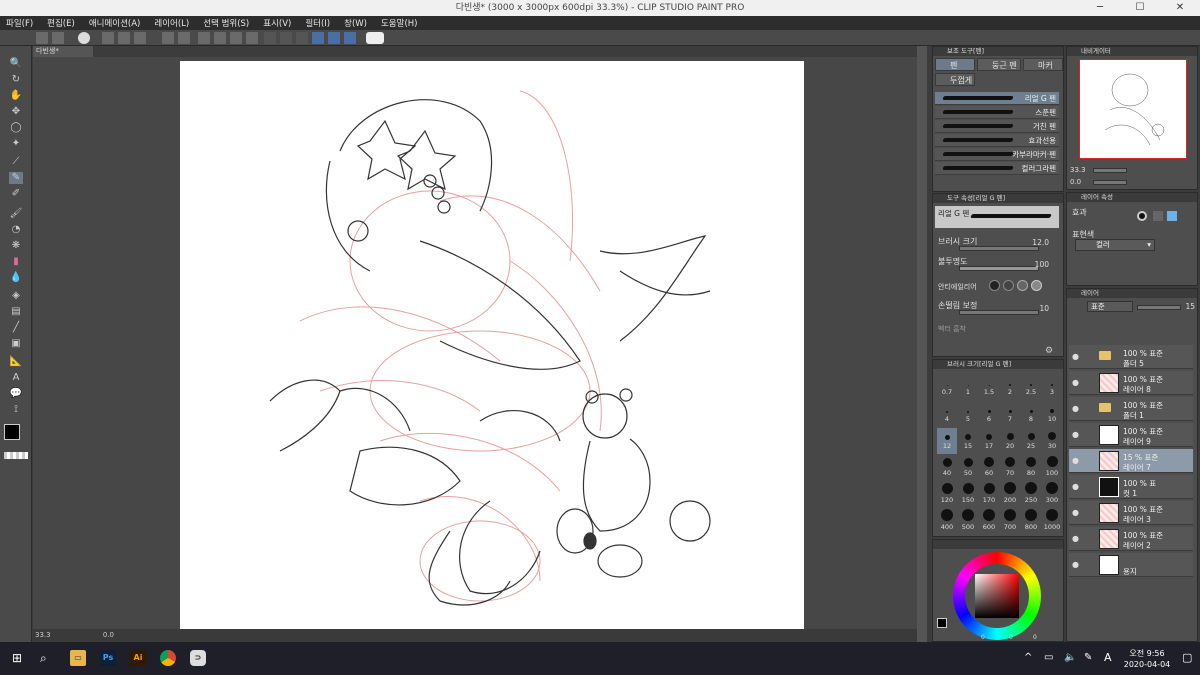 The width and height of the screenshot is (1200, 675). Describe the element at coordinates (1131, 435) in the screenshot. I see `layer-row: ● 100 % 표준 레이어 9` at that location.